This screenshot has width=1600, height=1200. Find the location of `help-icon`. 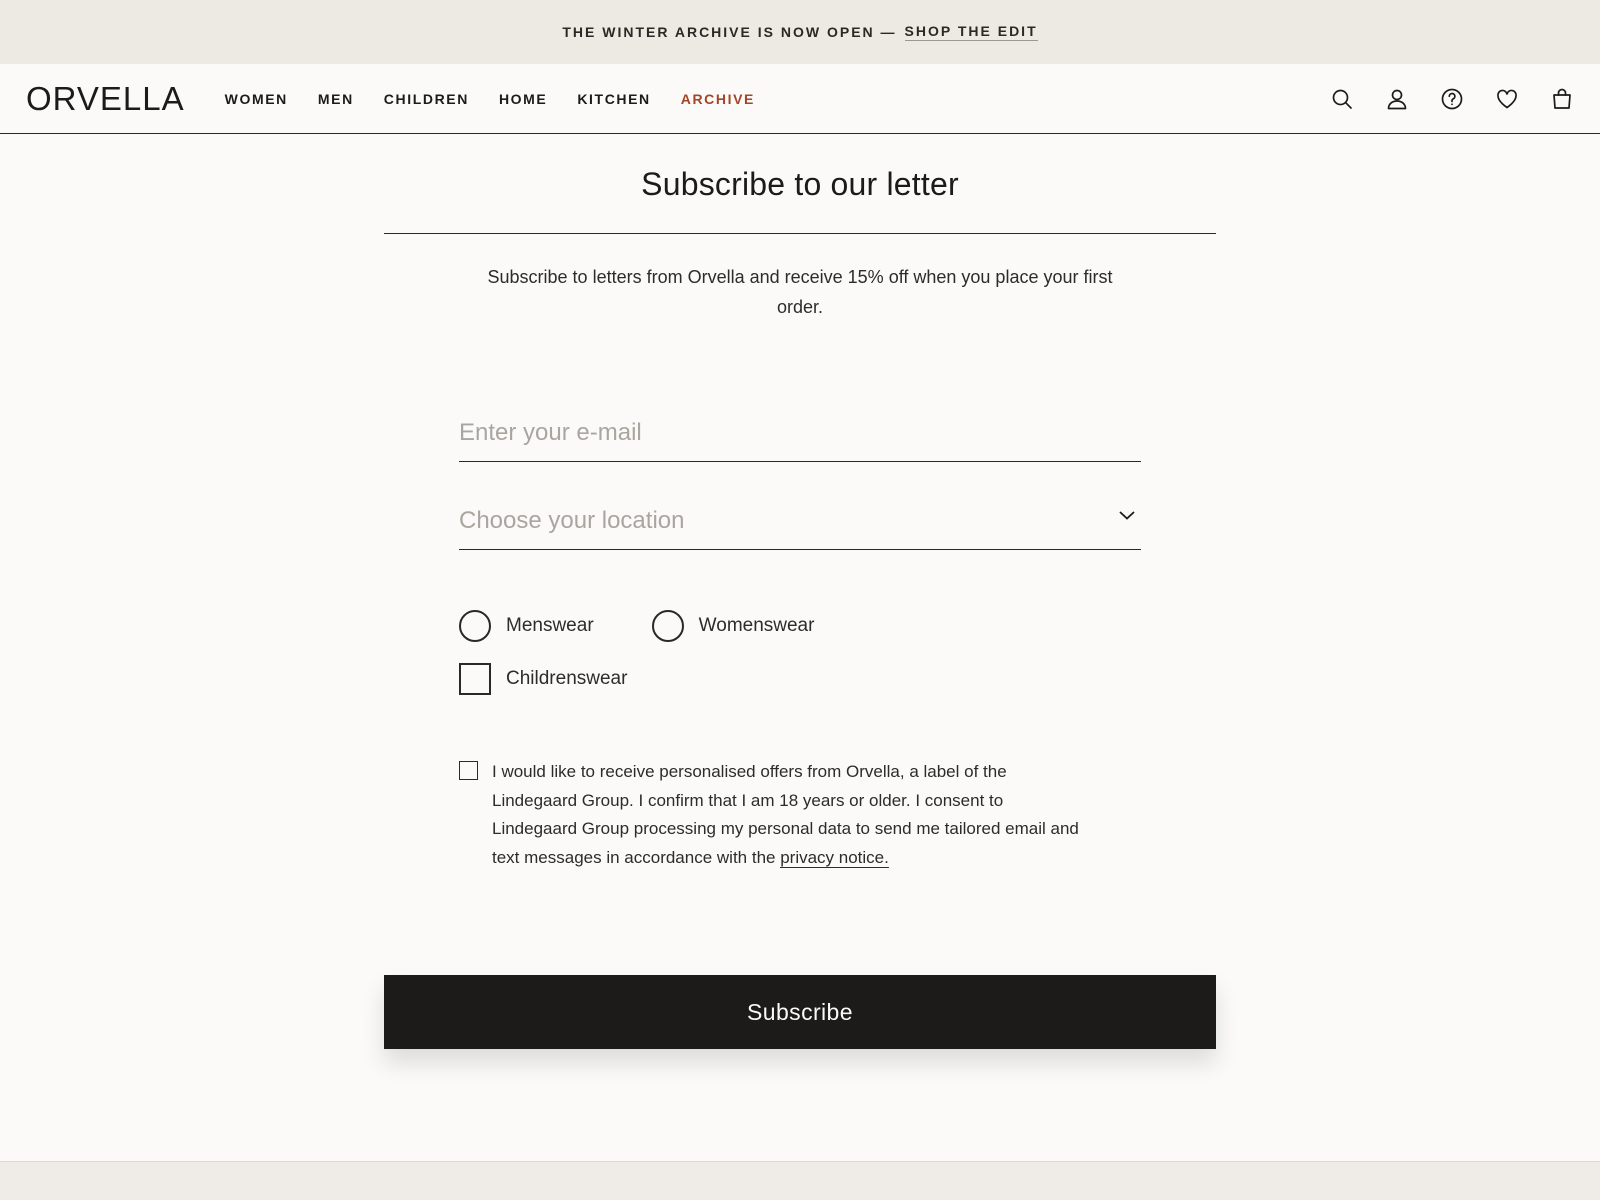

help-icon is located at coordinates (1452, 99).